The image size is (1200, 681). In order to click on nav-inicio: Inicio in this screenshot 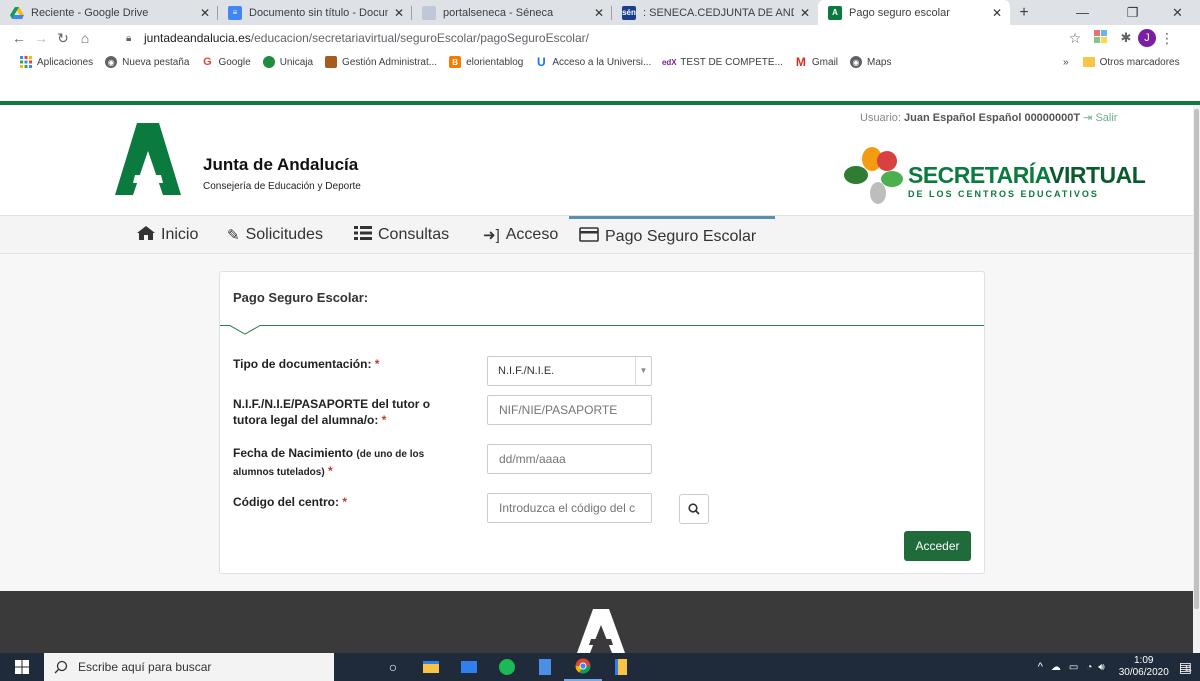, I will do `click(167, 235)`.